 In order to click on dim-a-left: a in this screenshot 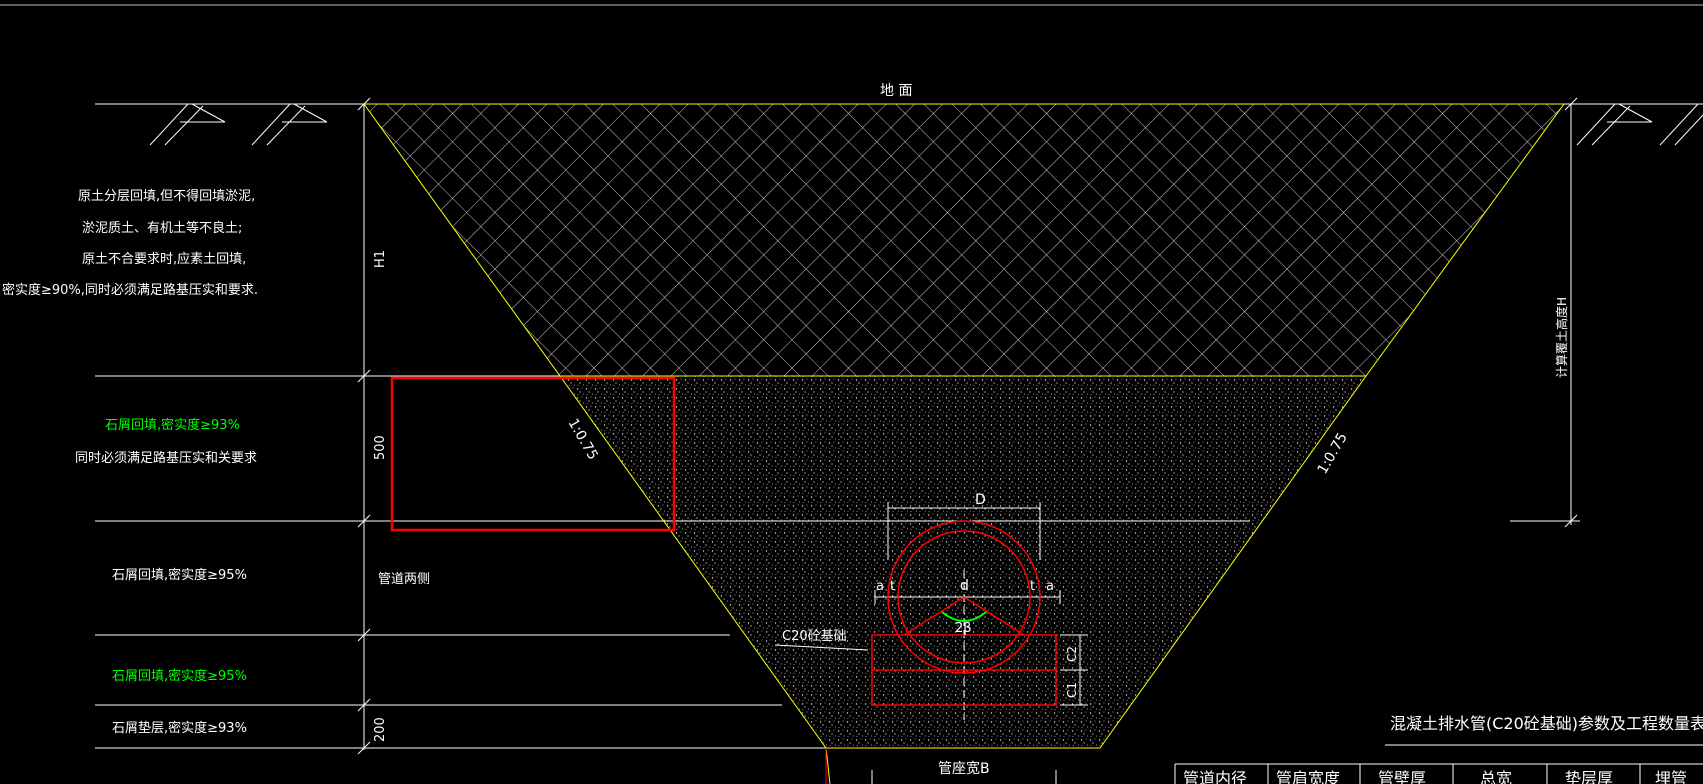, I will do `click(880, 586)`.